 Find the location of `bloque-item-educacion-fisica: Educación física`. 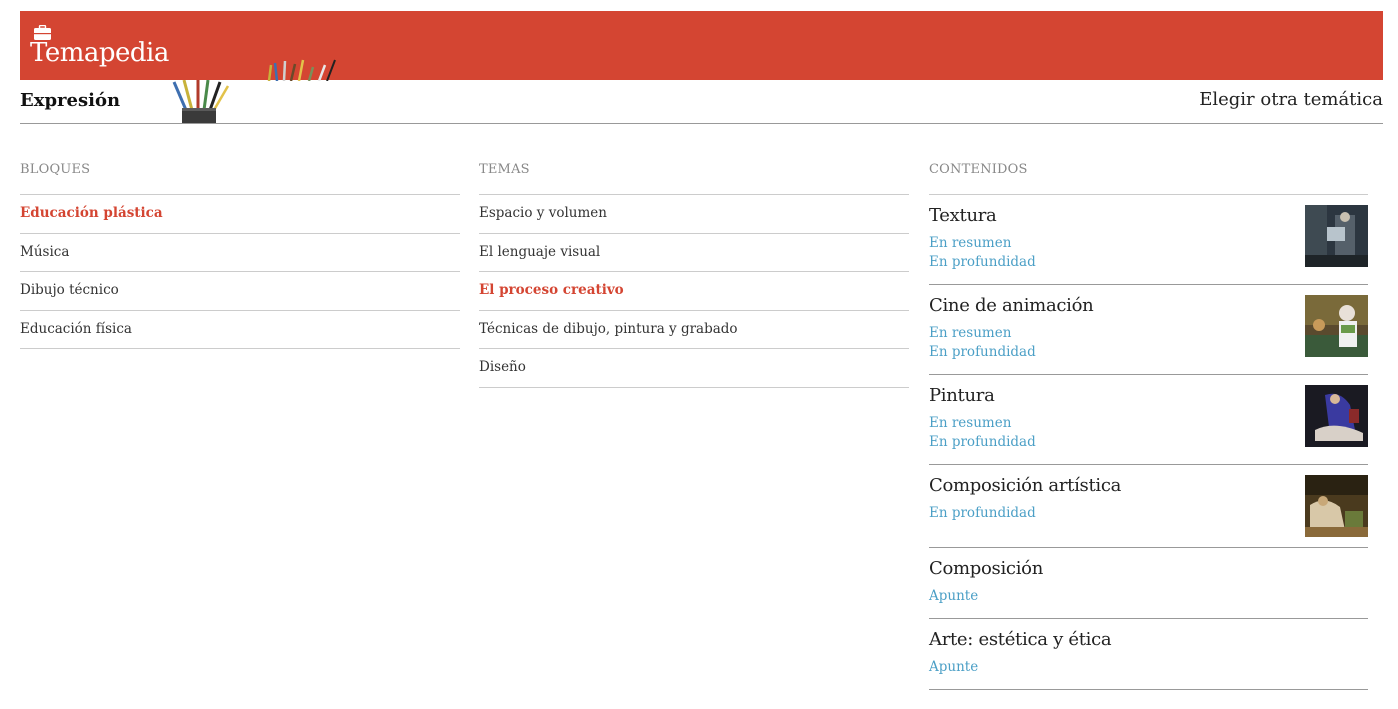

bloque-item-educacion-fisica: Educación física is located at coordinates (240, 330).